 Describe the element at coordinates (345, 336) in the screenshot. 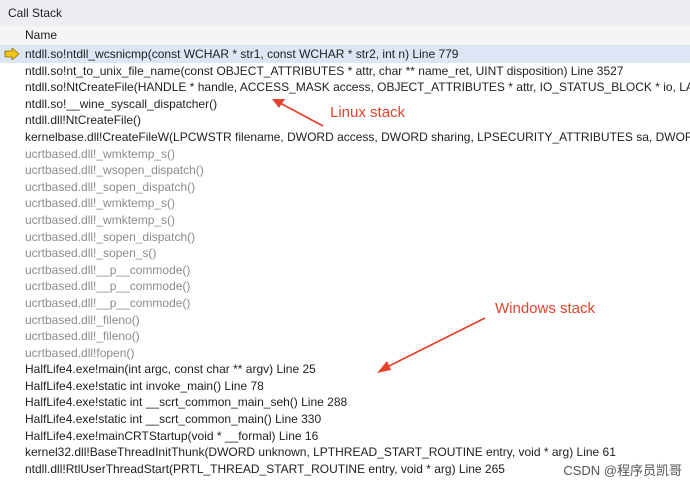

I see `stack-frame-row: ucrtbased.dll!_fileno()` at that location.